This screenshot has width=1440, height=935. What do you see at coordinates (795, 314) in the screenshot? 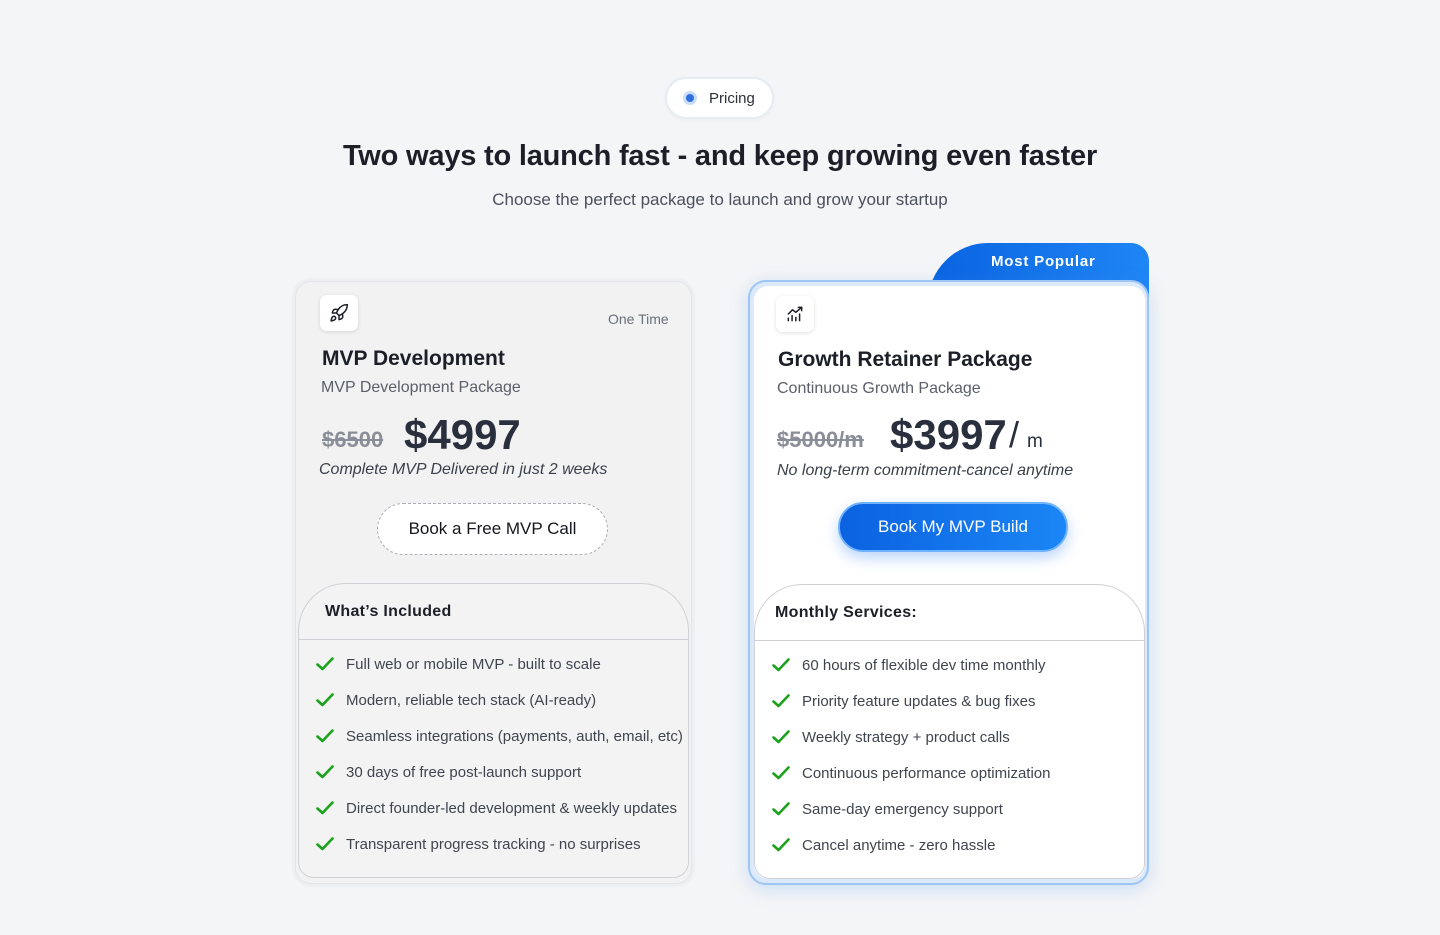
I see `growth-chart-icon` at bounding box center [795, 314].